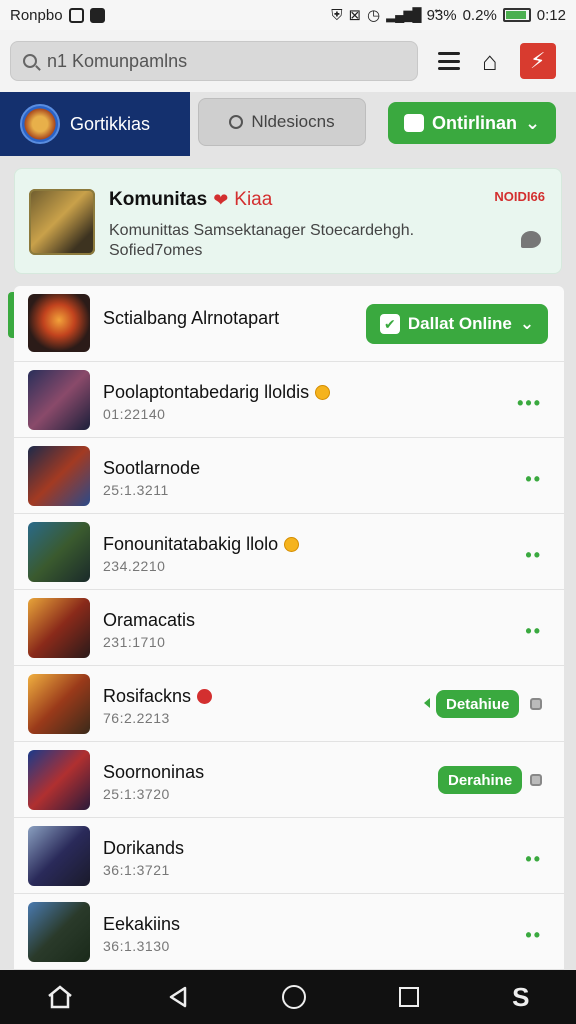 The height and width of the screenshot is (1024, 576). I want to click on item-time: 25:1.3211, so click(136, 490).